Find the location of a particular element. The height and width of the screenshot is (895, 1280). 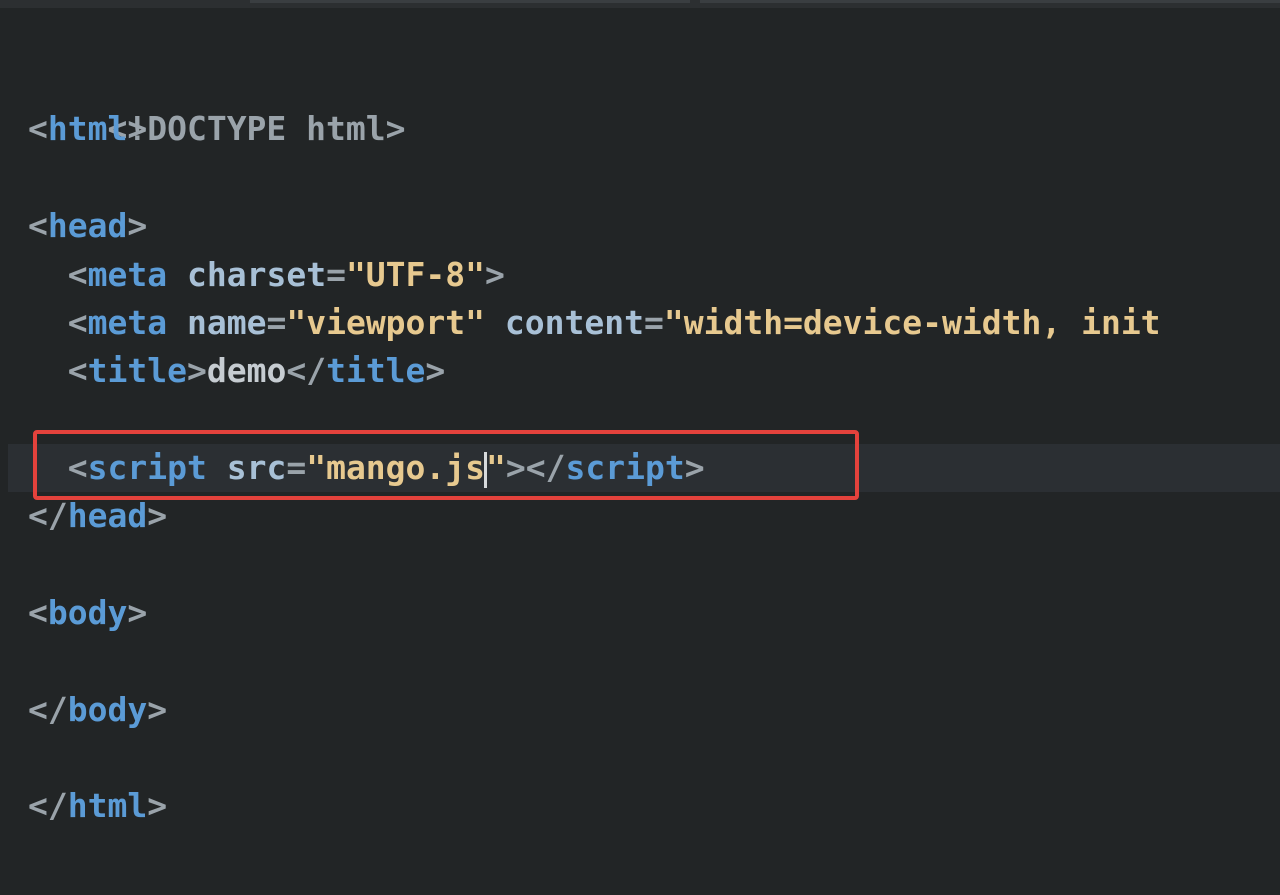

attr-value: "width=device-width, init is located at coordinates (912, 322).